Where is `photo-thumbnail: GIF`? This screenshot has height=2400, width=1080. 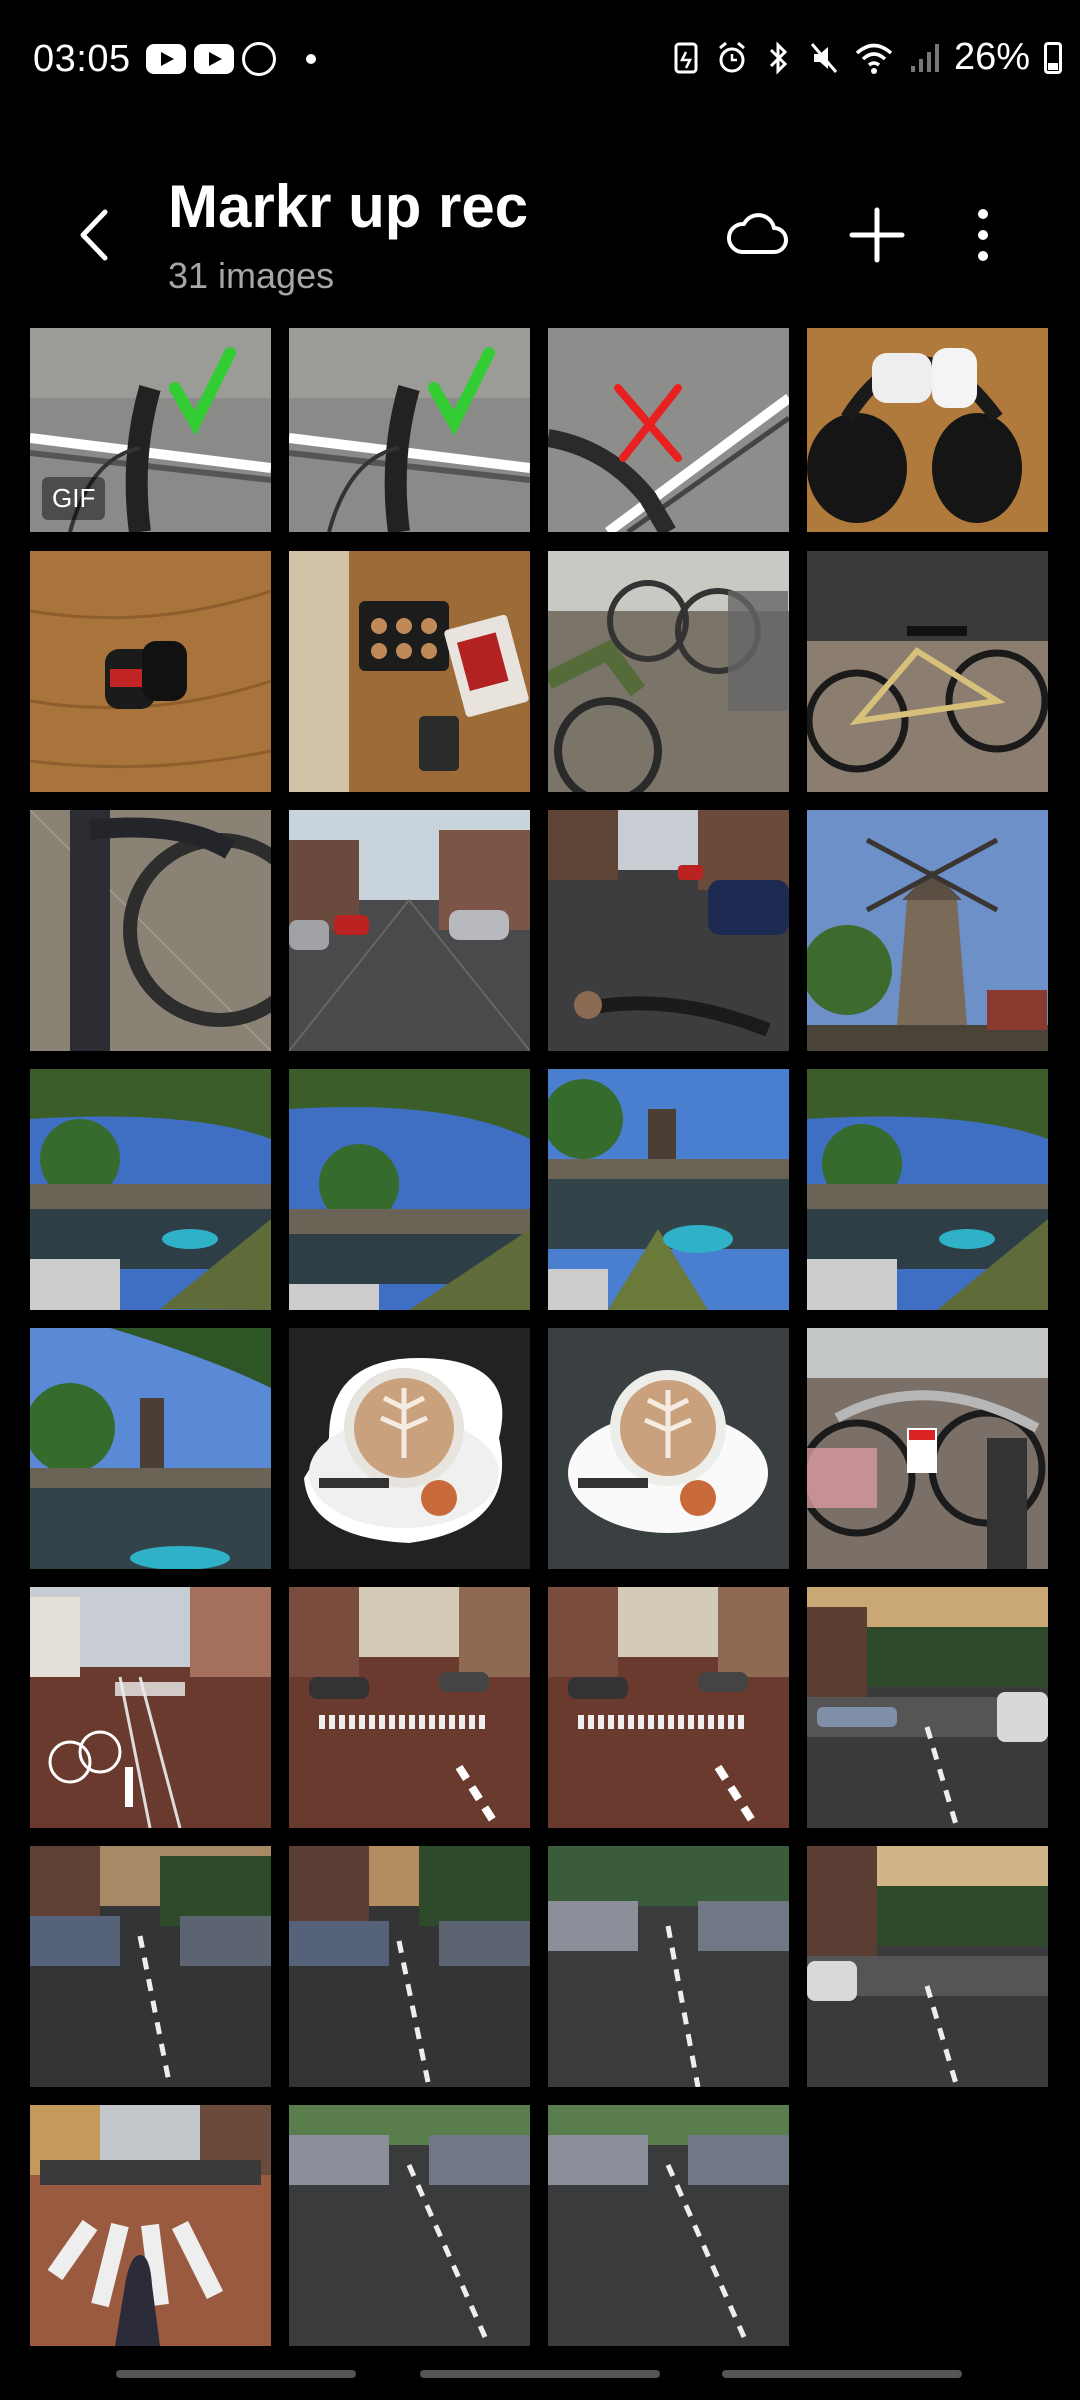
photo-thumbnail: GIF is located at coordinates (150, 430).